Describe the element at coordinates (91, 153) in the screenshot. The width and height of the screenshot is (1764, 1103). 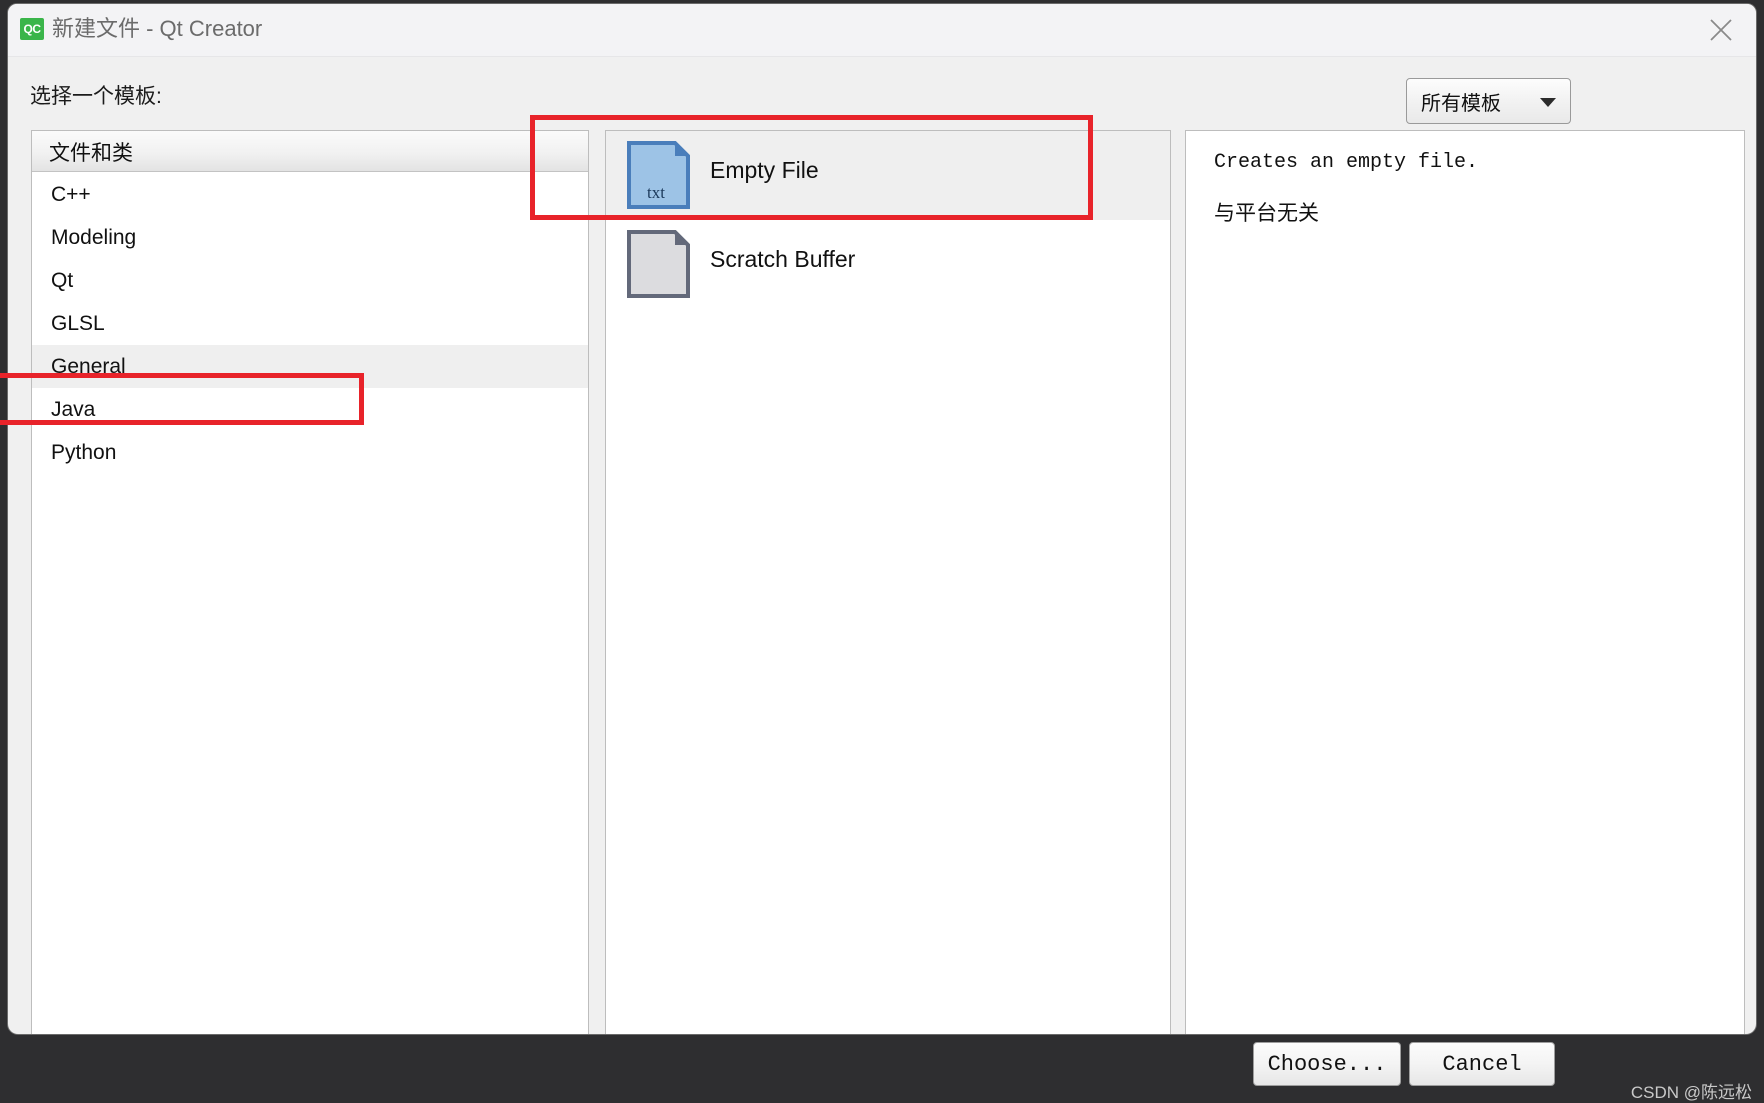
I see `category-list-header-label: 文件和类` at that location.